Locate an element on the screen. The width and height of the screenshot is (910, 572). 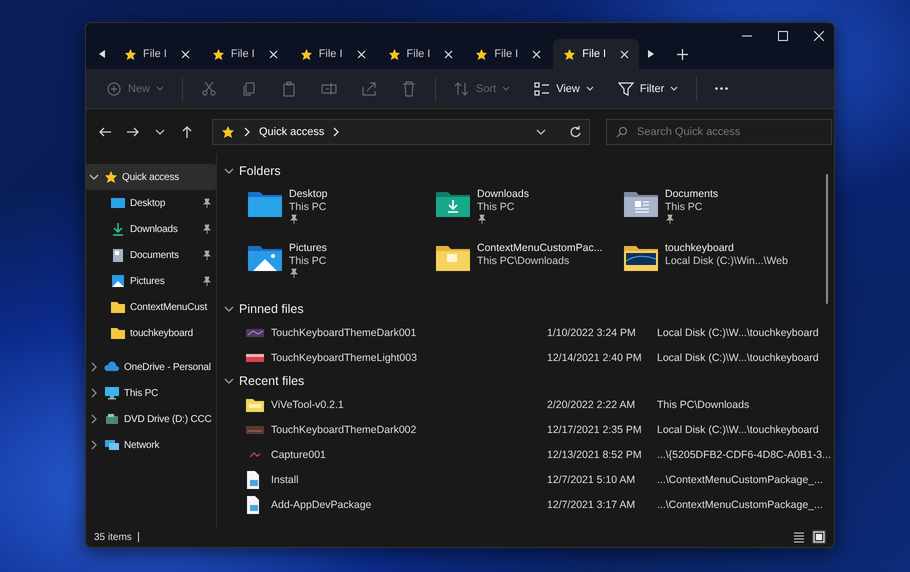
download-icon is located at coordinates (118, 229).